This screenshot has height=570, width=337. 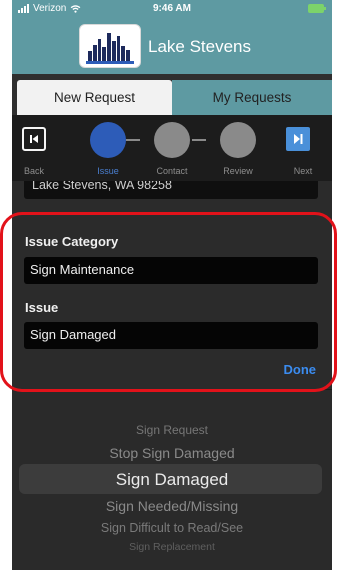 What do you see at coordinates (317, 8) in the screenshot?
I see `battery-icon` at bounding box center [317, 8].